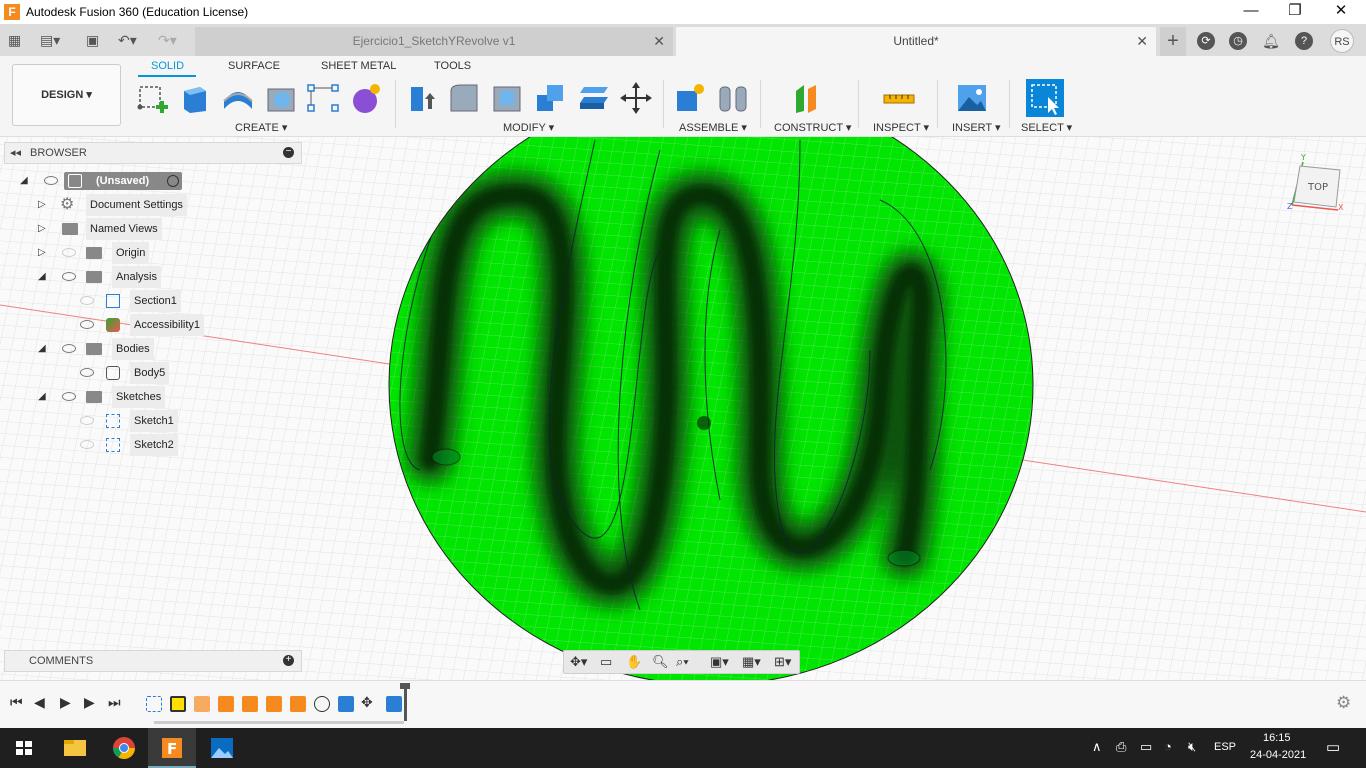 The height and width of the screenshot is (768, 1366). I want to click on tab-sheet-metal: SHEET METAL, so click(358, 66).